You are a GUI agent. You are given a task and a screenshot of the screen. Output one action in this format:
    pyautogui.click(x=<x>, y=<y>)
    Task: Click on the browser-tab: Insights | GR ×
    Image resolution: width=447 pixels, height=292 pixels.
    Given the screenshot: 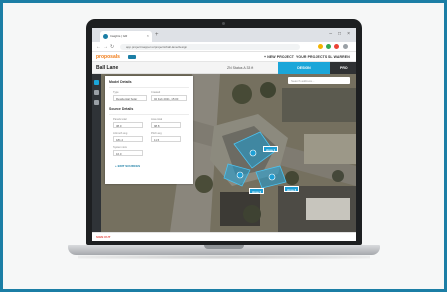 What is the action you would take?
    pyautogui.click(x=126, y=36)
    